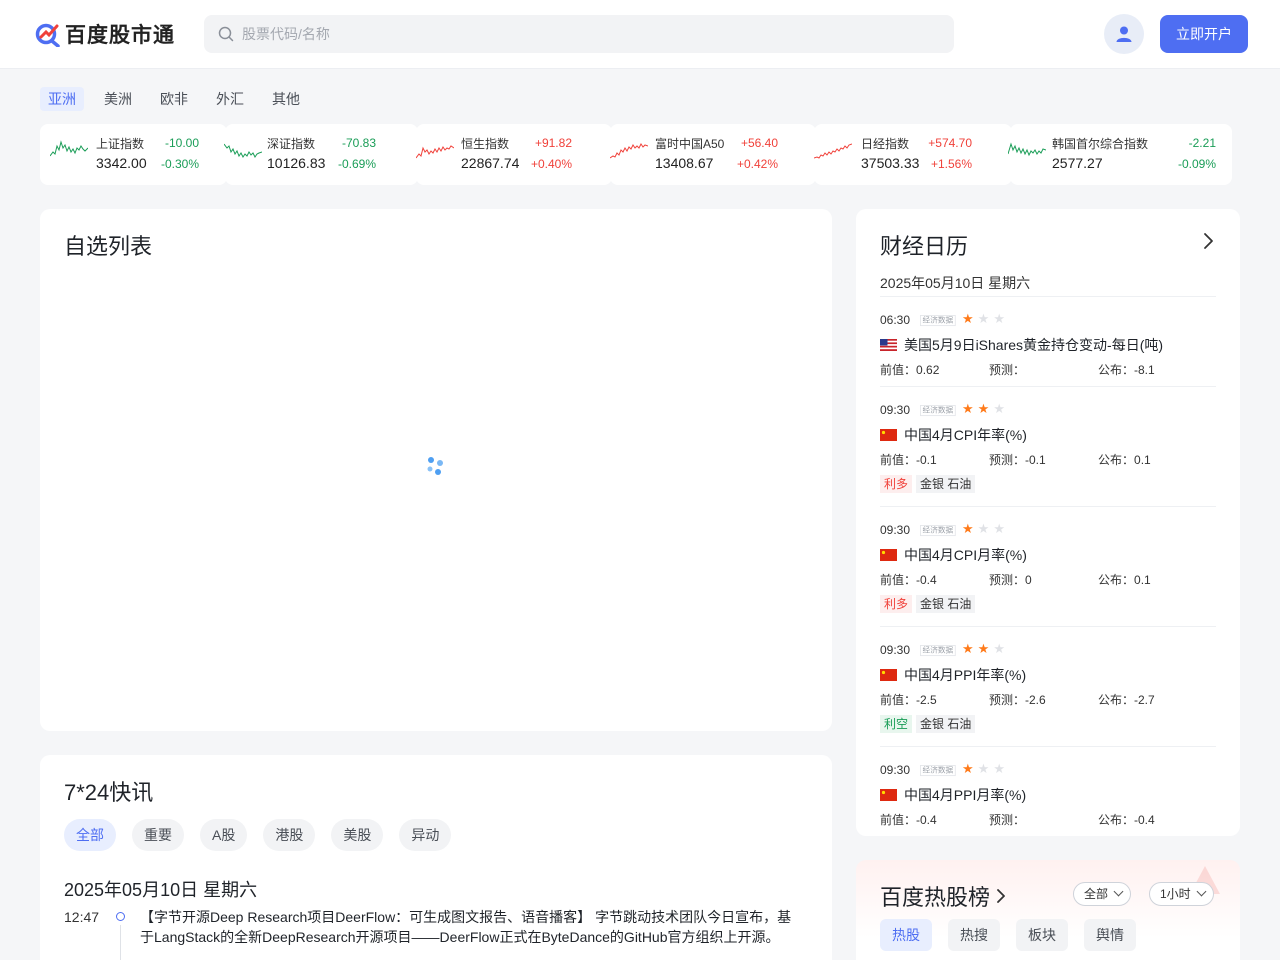  Describe the element at coordinates (435, 466) in the screenshot. I see `loading-spinner-icon` at that location.